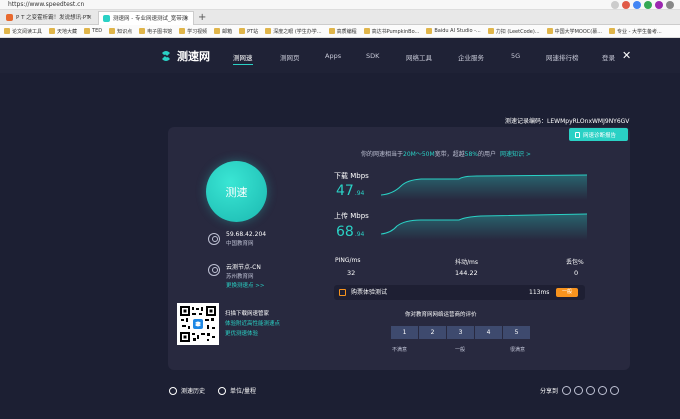 The width and height of the screenshot is (680, 419). Describe the element at coordinates (166, 56) in the screenshot. I see `speedtest-logo-icon` at that location.